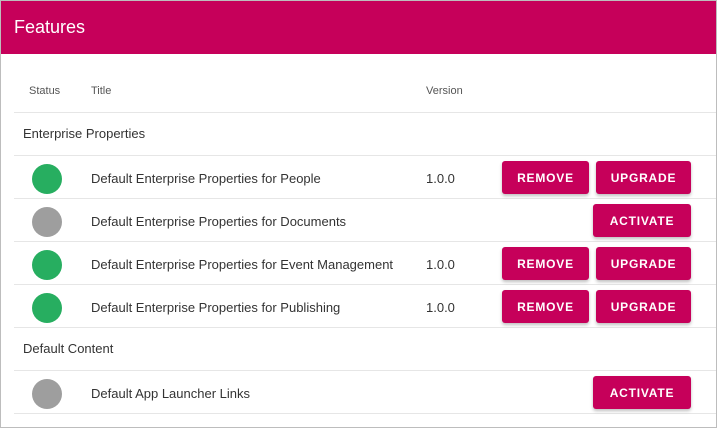 The height and width of the screenshot is (428, 717). Describe the element at coordinates (170, 393) in the screenshot. I see `feature-title: Default App Launcher Links` at that location.